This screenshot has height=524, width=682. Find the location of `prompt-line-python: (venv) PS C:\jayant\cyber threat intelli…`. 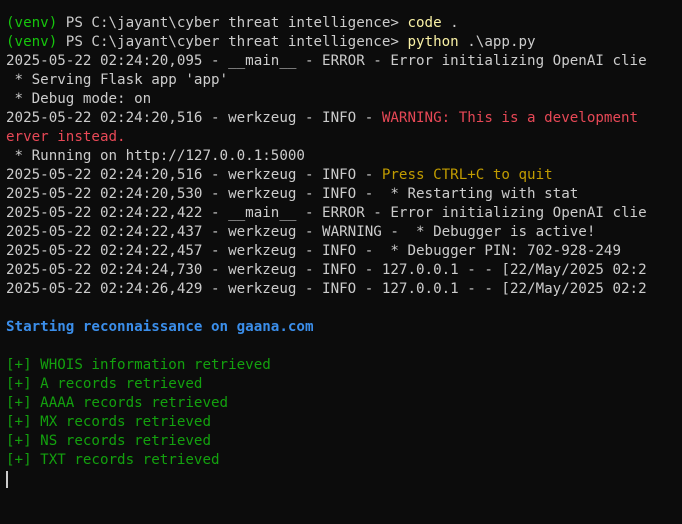

prompt-line-python: (venv) PS C:\jayant\cyber threat intelli… is located at coordinates (344, 42).